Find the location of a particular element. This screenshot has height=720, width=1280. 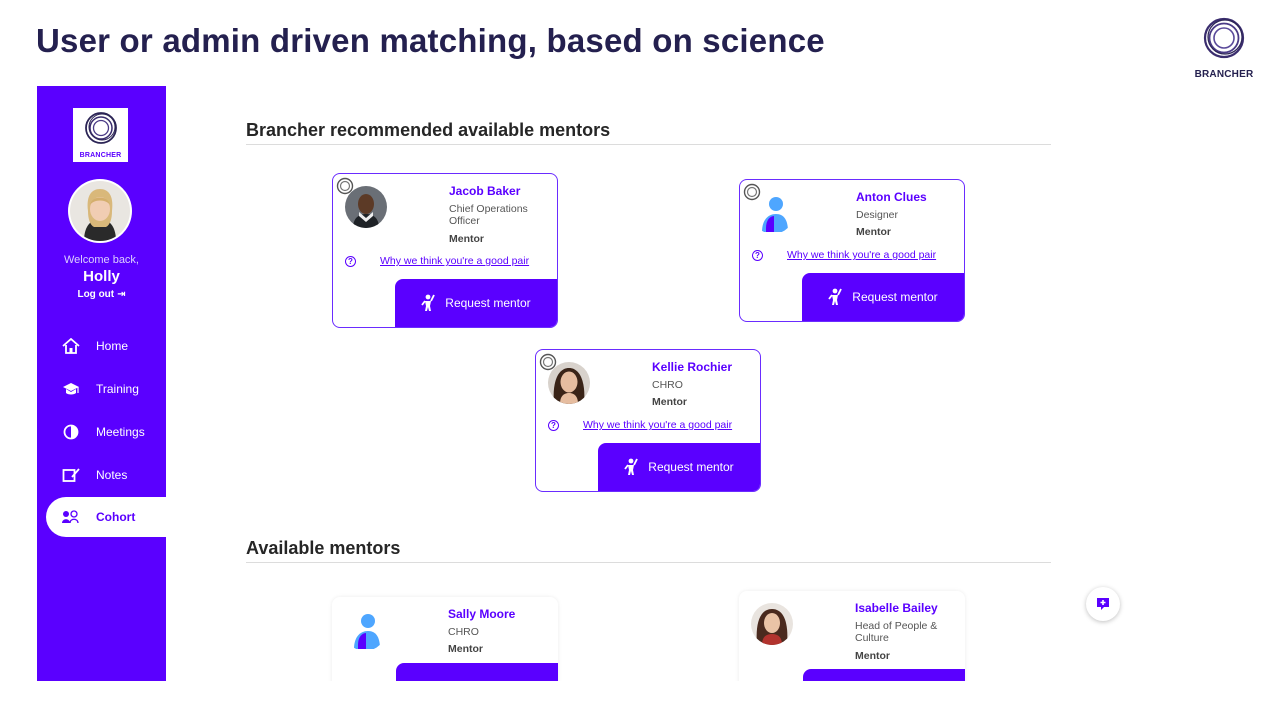

add-comment-icon is located at coordinates (1103, 604).